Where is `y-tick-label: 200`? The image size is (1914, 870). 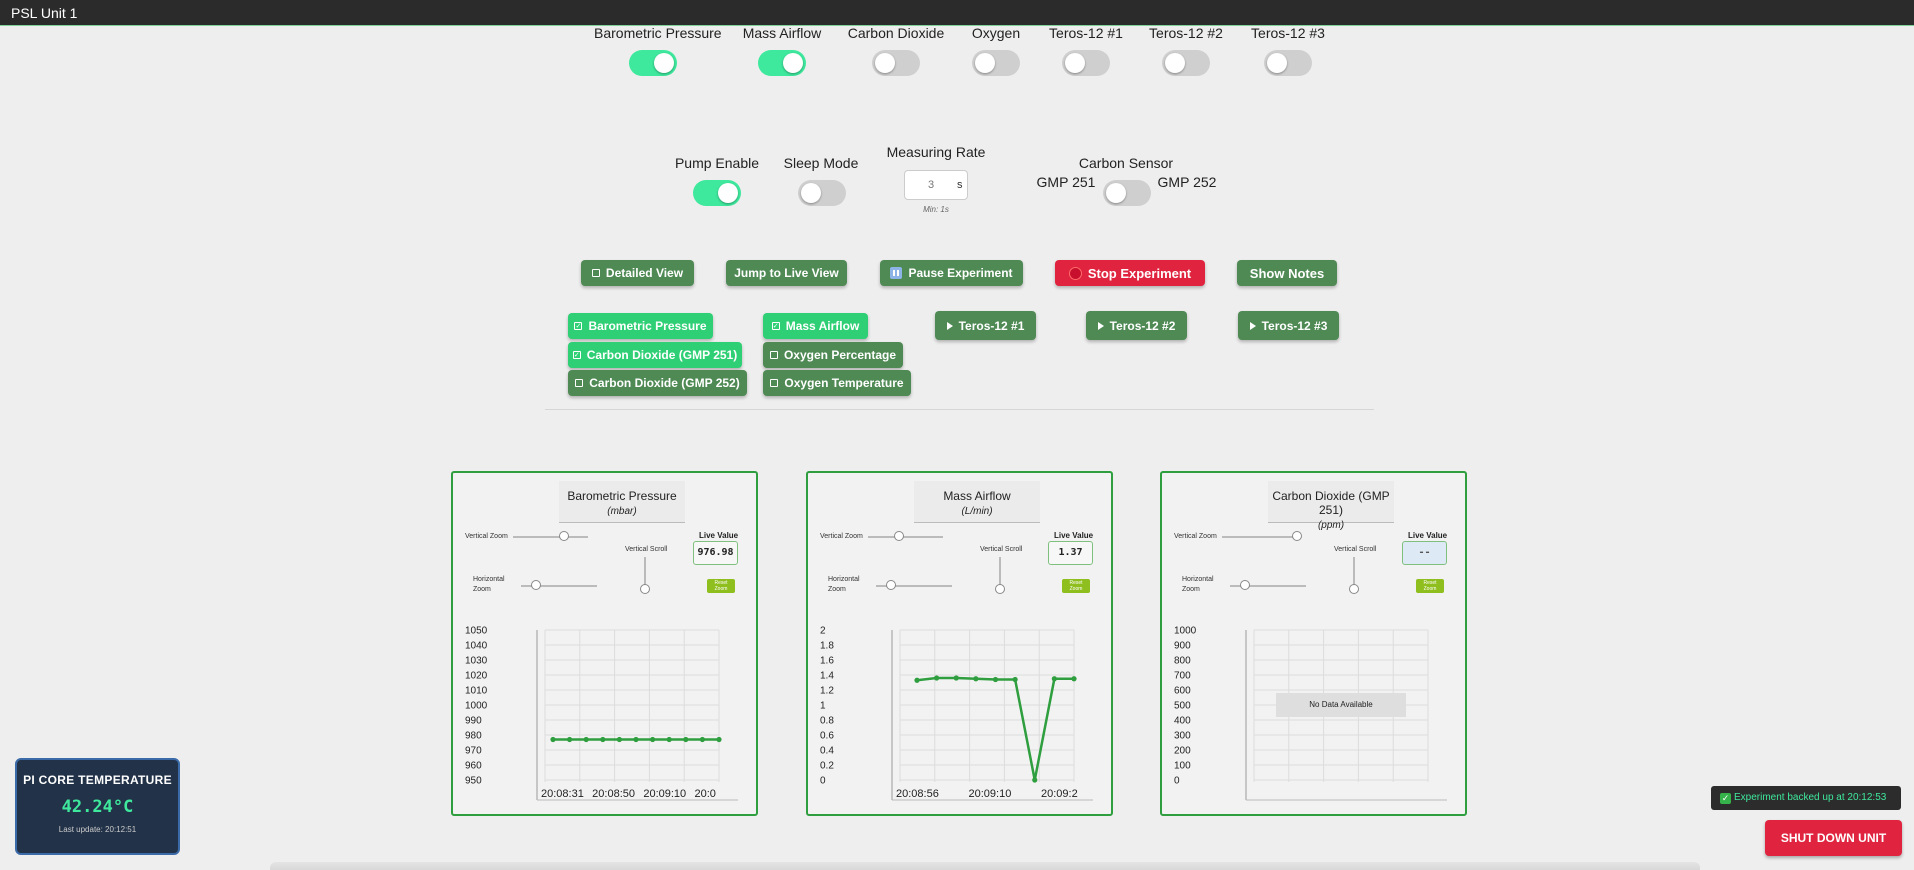
y-tick-label: 200 is located at coordinates (1182, 751).